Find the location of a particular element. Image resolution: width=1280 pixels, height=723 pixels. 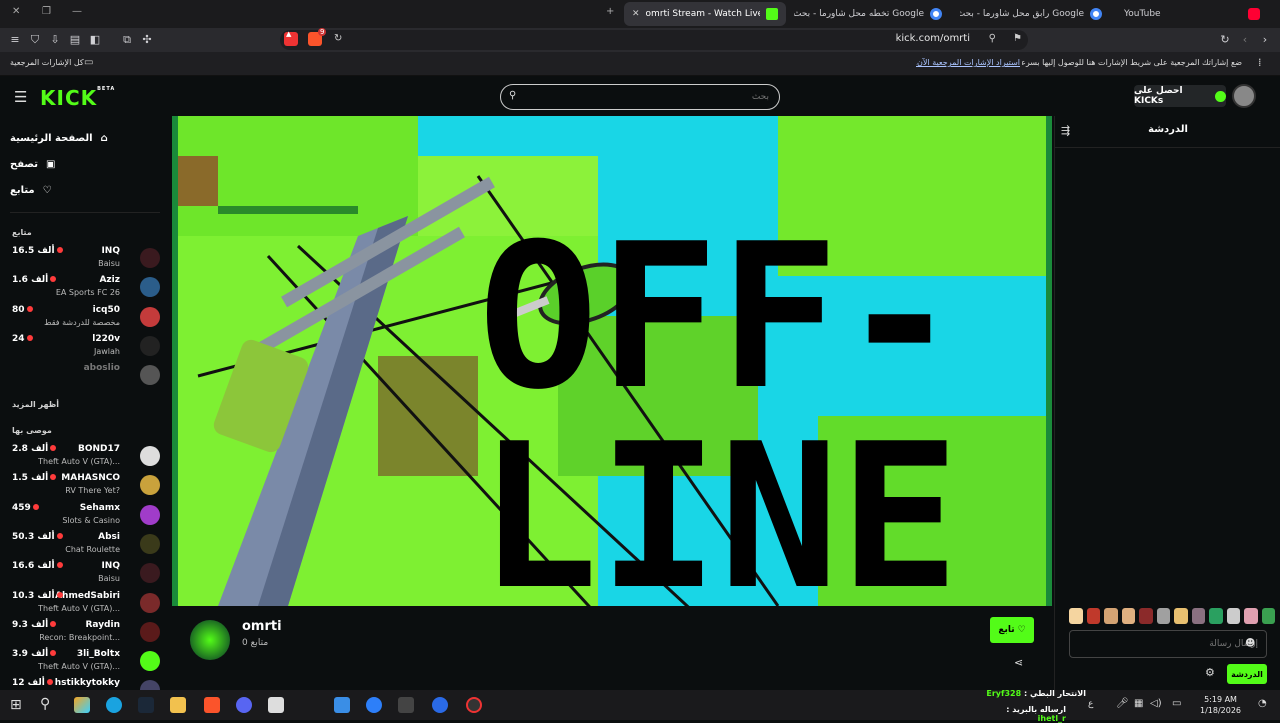

downloads-icon: ⇩ is located at coordinates (55, 40).